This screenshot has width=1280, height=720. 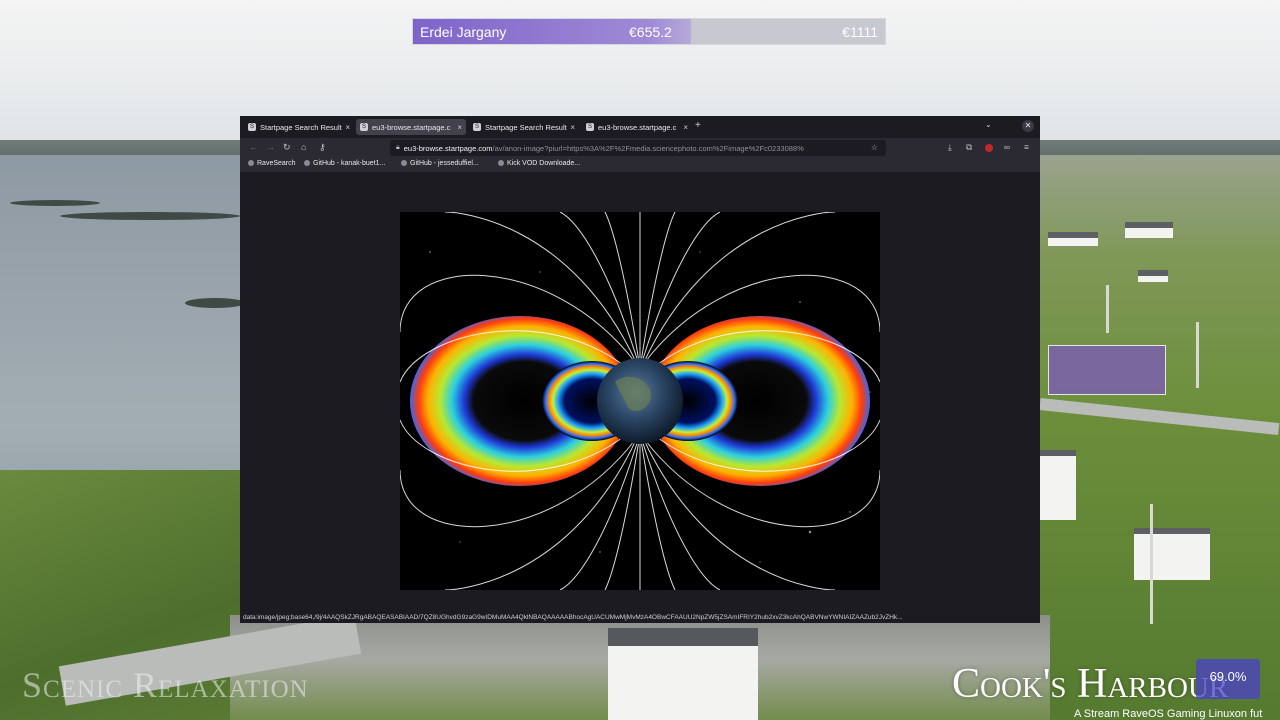 What do you see at coordinates (1228, 679) in the screenshot?
I see `progress-badge: 69.0%` at bounding box center [1228, 679].